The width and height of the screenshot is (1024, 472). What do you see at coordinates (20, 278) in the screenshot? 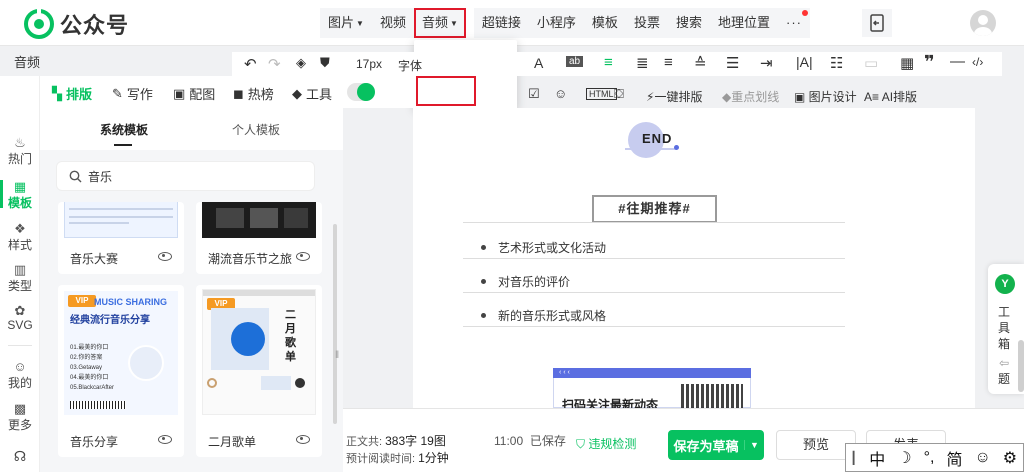
I see `rail-item-type: ▥ 类型` at bounding box center [20, 278].